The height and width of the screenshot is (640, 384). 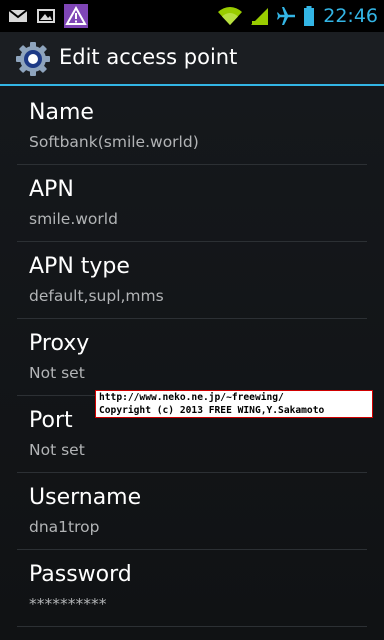 What do you see at coordinates (76, 16) in the screenshot?
I see `warning-icon` at bounding box center [76, 16].